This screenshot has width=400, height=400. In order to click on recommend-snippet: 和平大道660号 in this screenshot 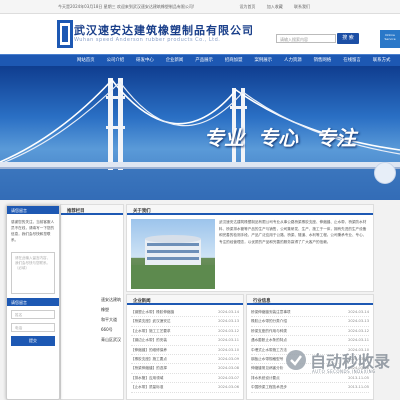, I will do `click(112, 325)`.